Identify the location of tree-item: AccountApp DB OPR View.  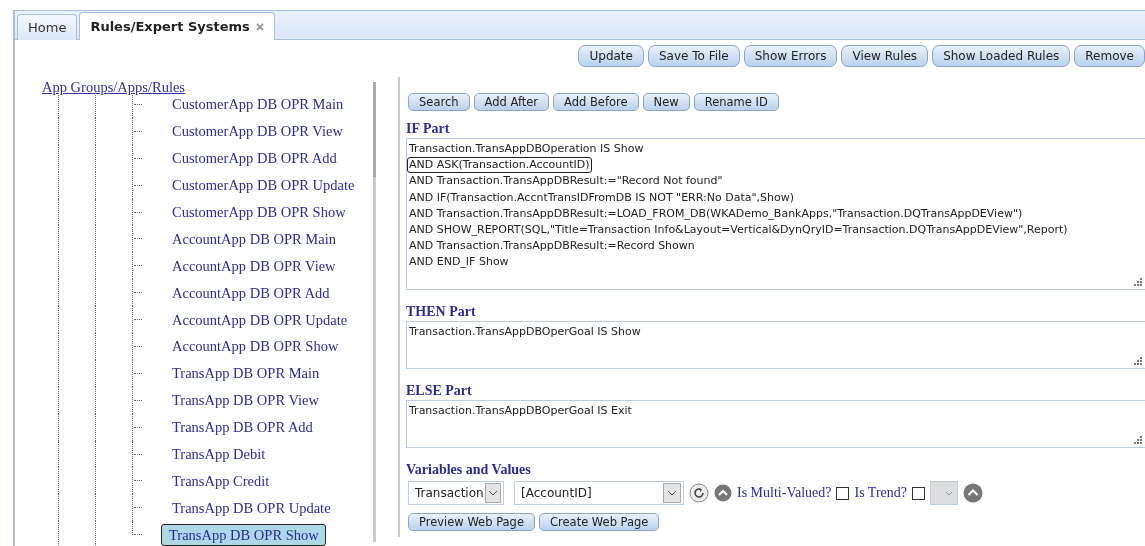
(254, 265).